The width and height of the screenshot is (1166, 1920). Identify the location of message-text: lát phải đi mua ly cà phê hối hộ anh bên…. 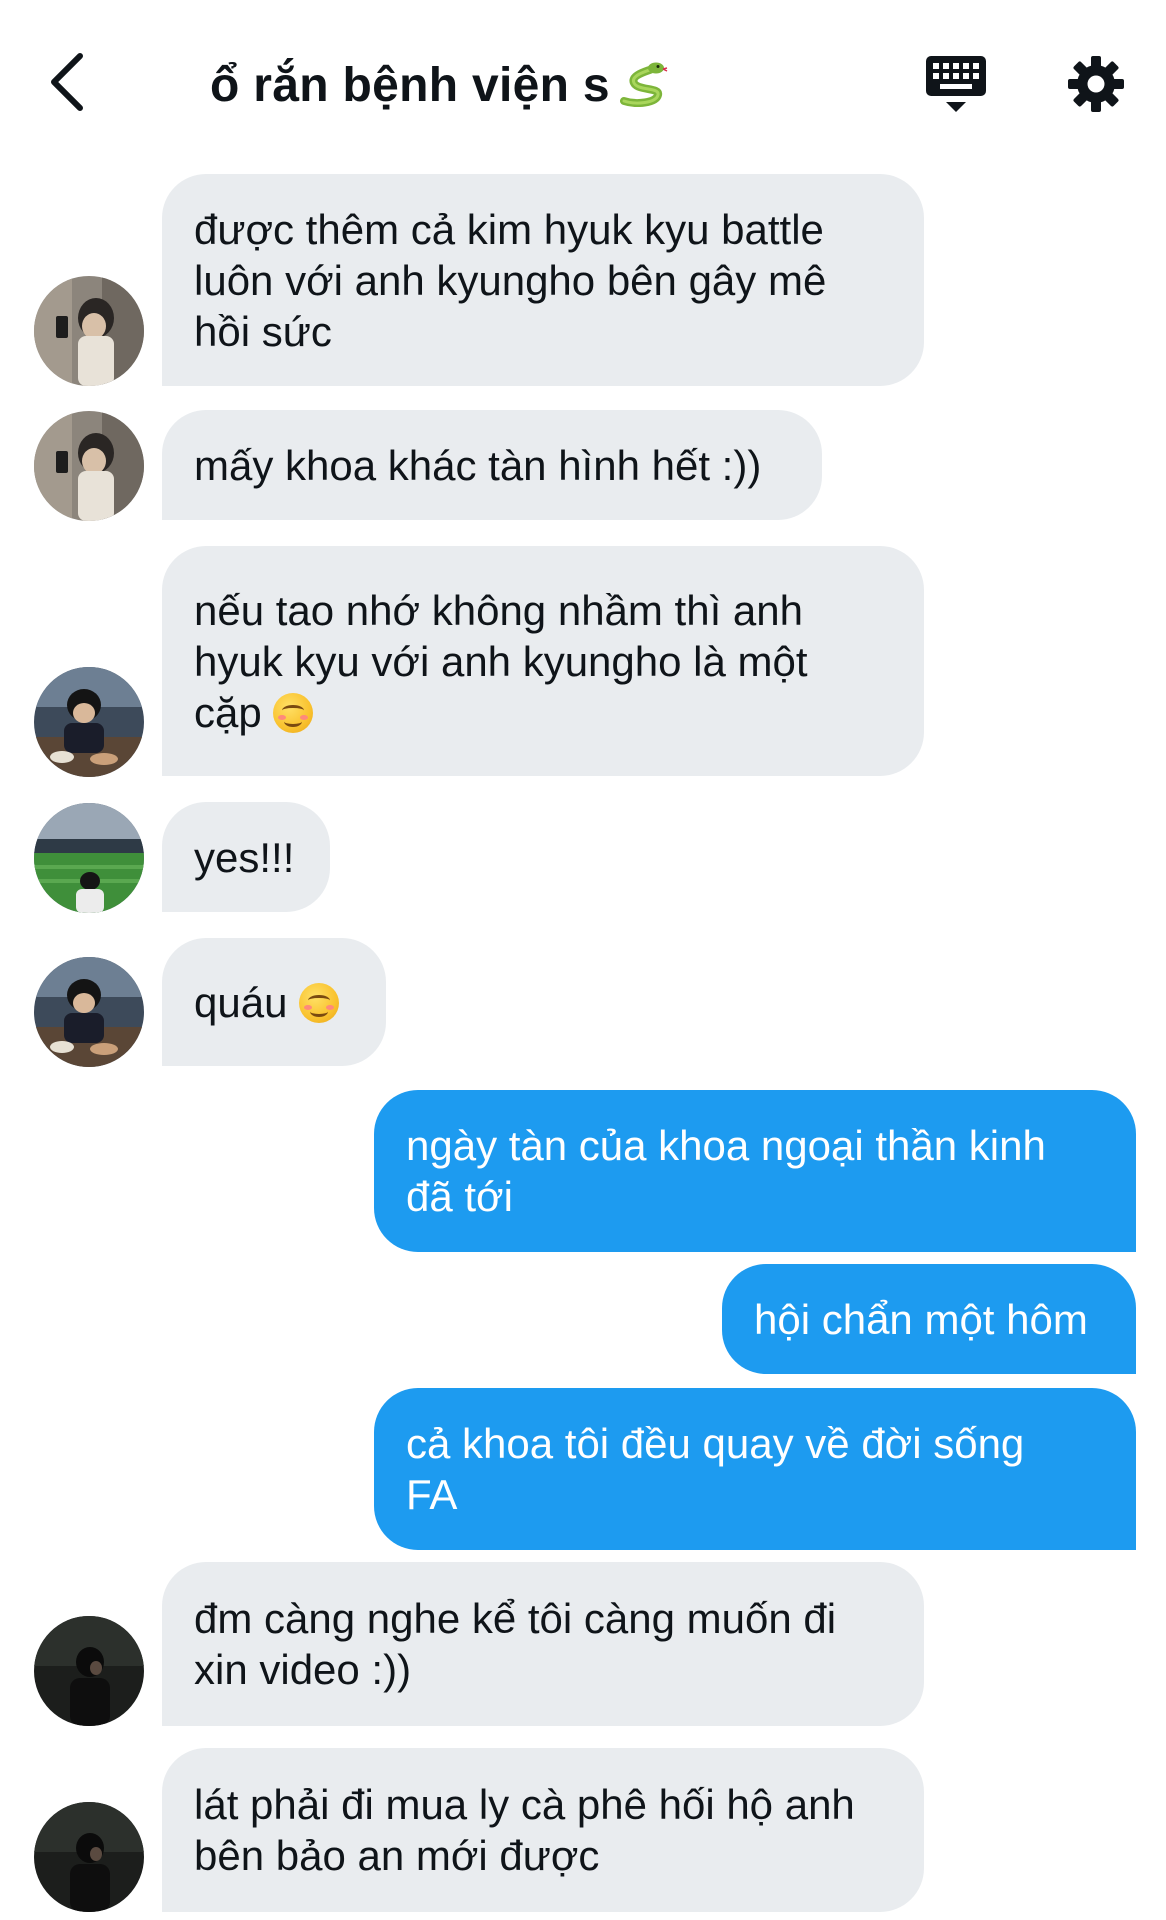
(524, 1830).